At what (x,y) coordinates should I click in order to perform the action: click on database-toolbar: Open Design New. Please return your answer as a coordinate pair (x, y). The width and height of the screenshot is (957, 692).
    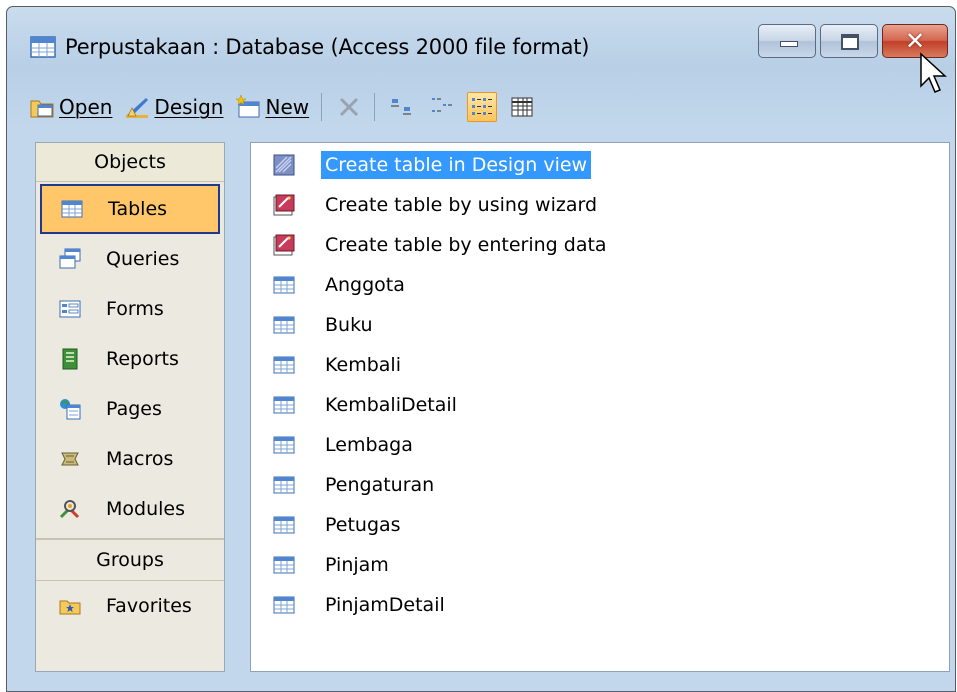
    Looking at the image, I should click on (487, 107).